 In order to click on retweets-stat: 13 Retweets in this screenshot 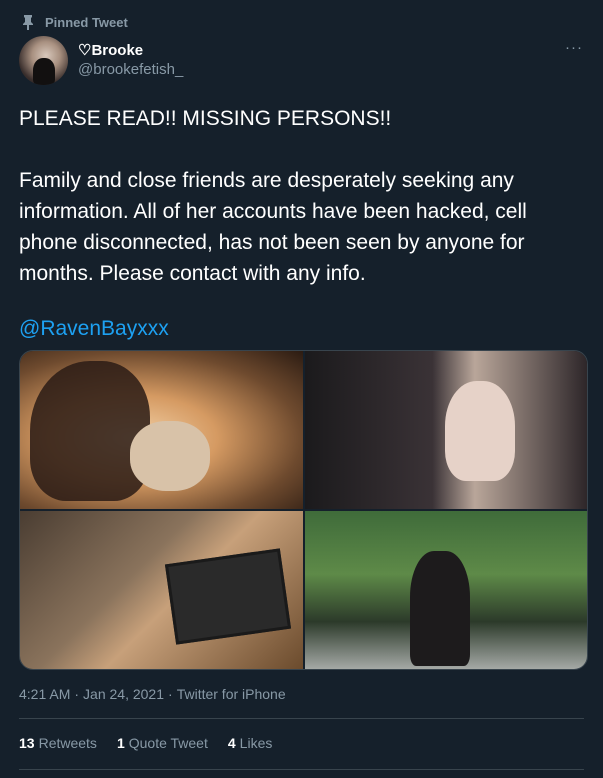, I will do `click(58, 743)`.